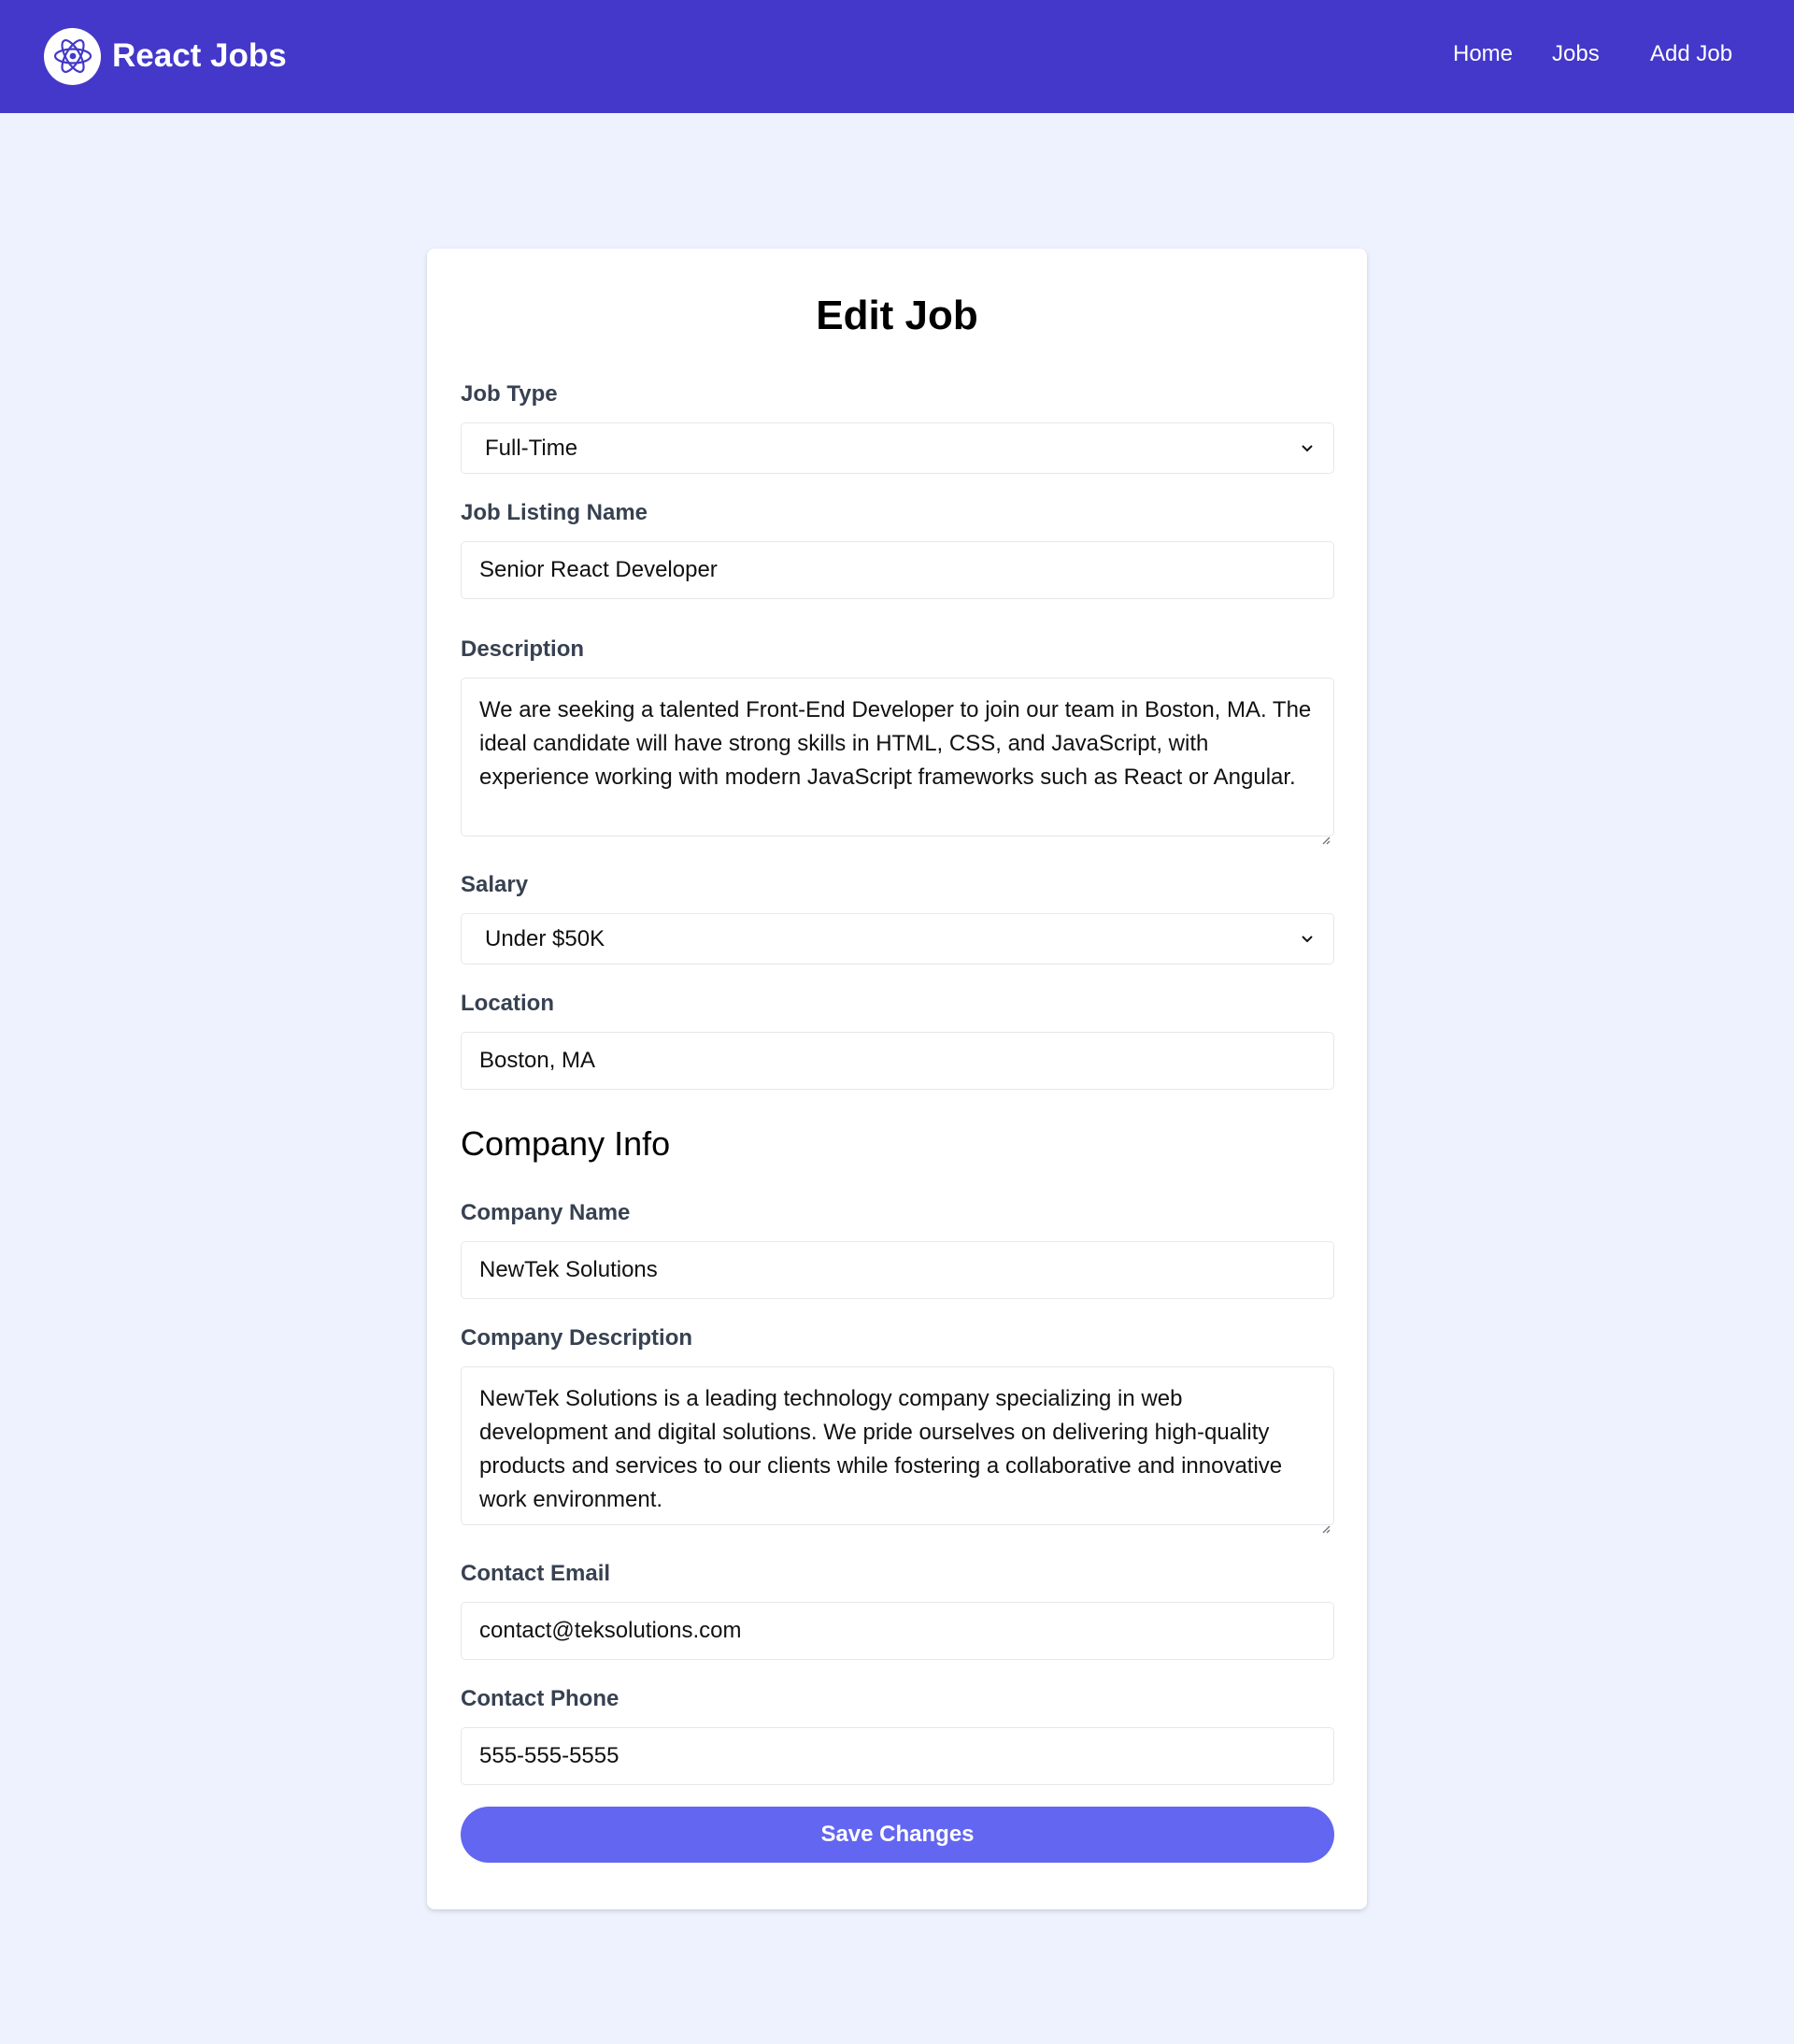 The image size is (1794, 2044). What do you see at coordinates (507, 1003) in the screenshot?
I see `location-label: Location` at bounding box center [507, 1003].